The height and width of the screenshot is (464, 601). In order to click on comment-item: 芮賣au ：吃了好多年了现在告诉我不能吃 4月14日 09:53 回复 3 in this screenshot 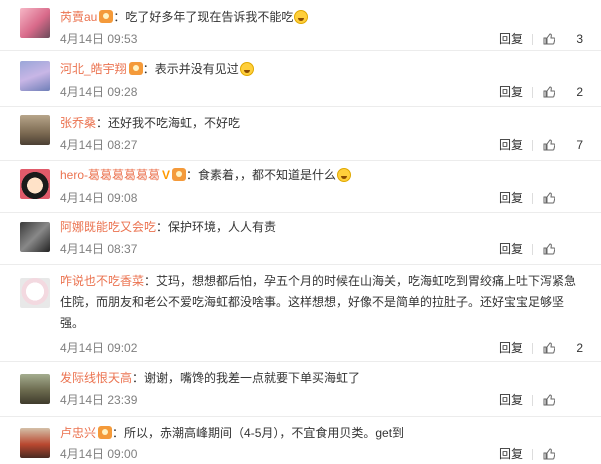, I will do `click(300, 25)`.